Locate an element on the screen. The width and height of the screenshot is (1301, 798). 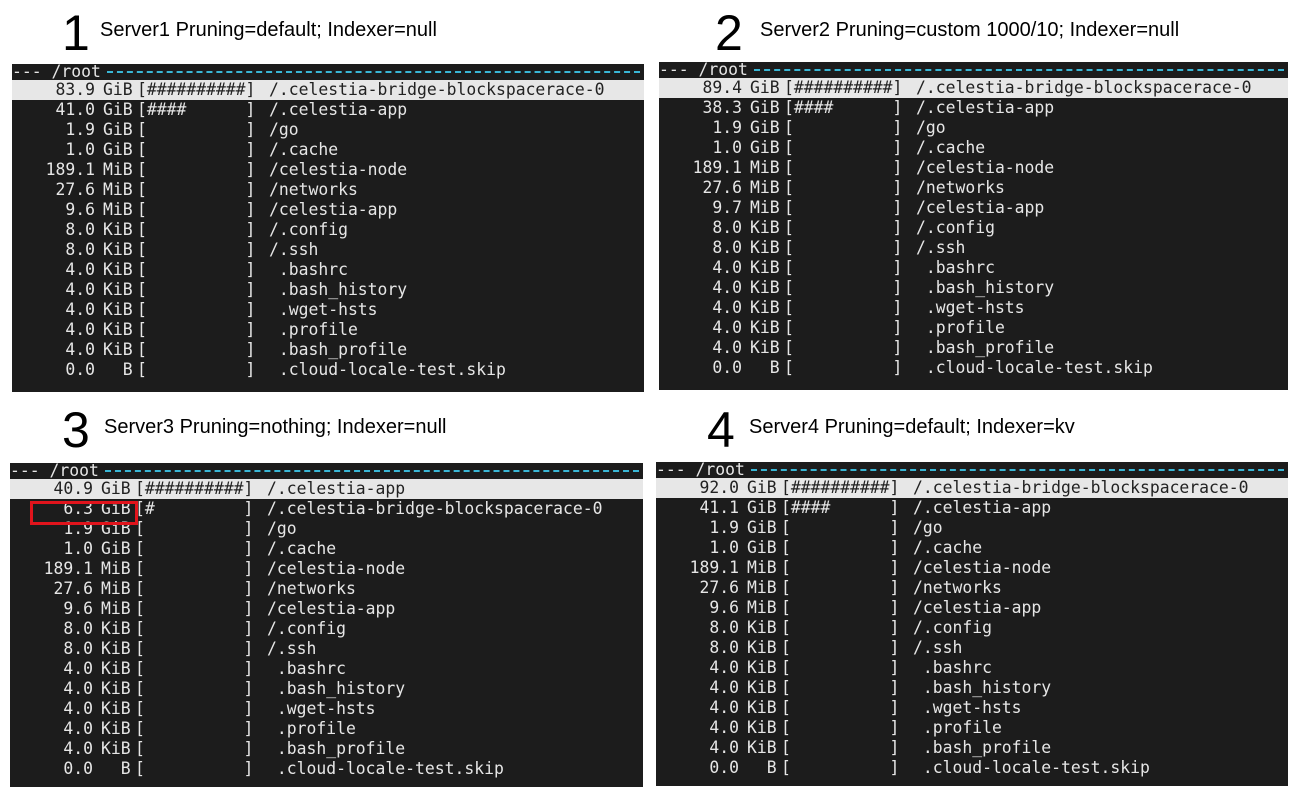
file-list-row: 40.9 GiB [##########] /.celestia-app is located at coordinates (326, 489).